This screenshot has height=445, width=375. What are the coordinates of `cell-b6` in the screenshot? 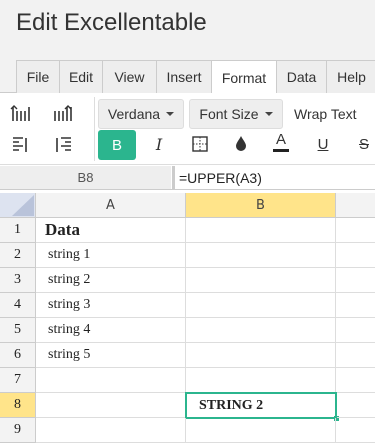 It's located at (261, 355).